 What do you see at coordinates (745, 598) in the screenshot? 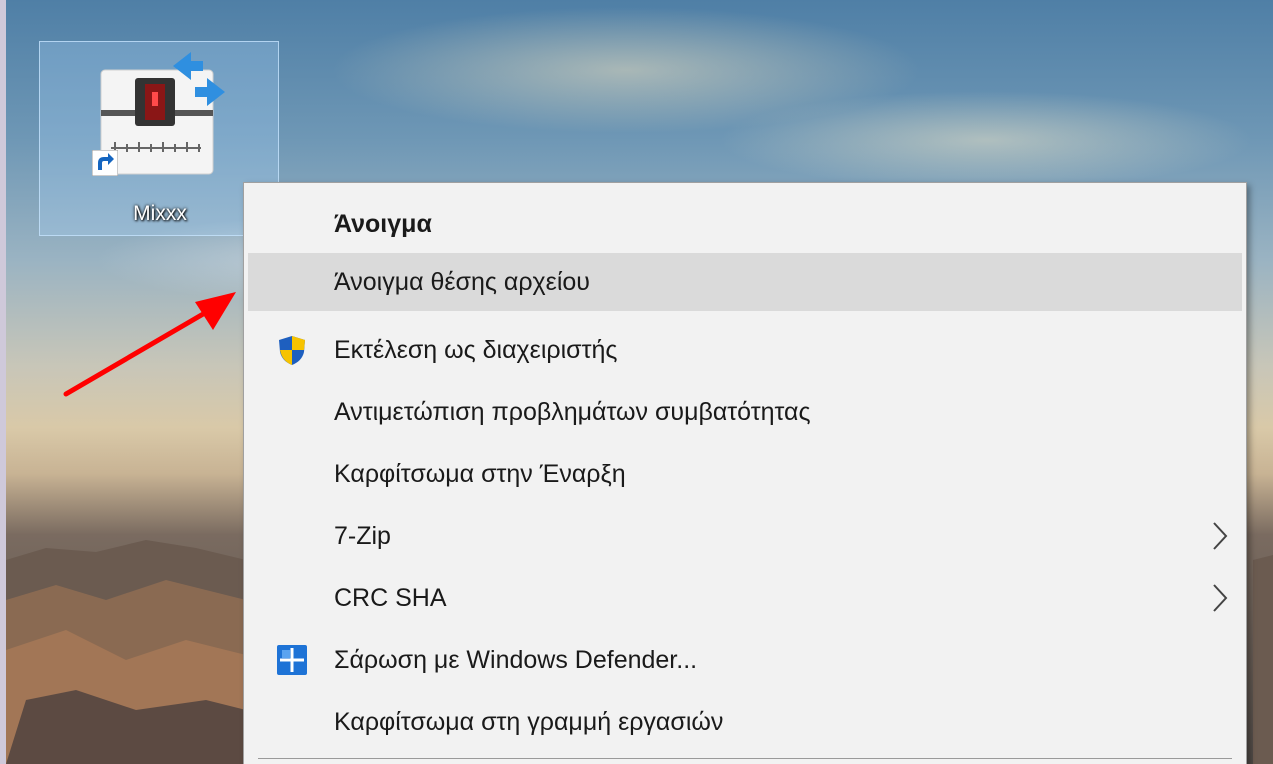
I see `menu-item-crc-sha: CRC SHA` at bounding box center [745, 598].